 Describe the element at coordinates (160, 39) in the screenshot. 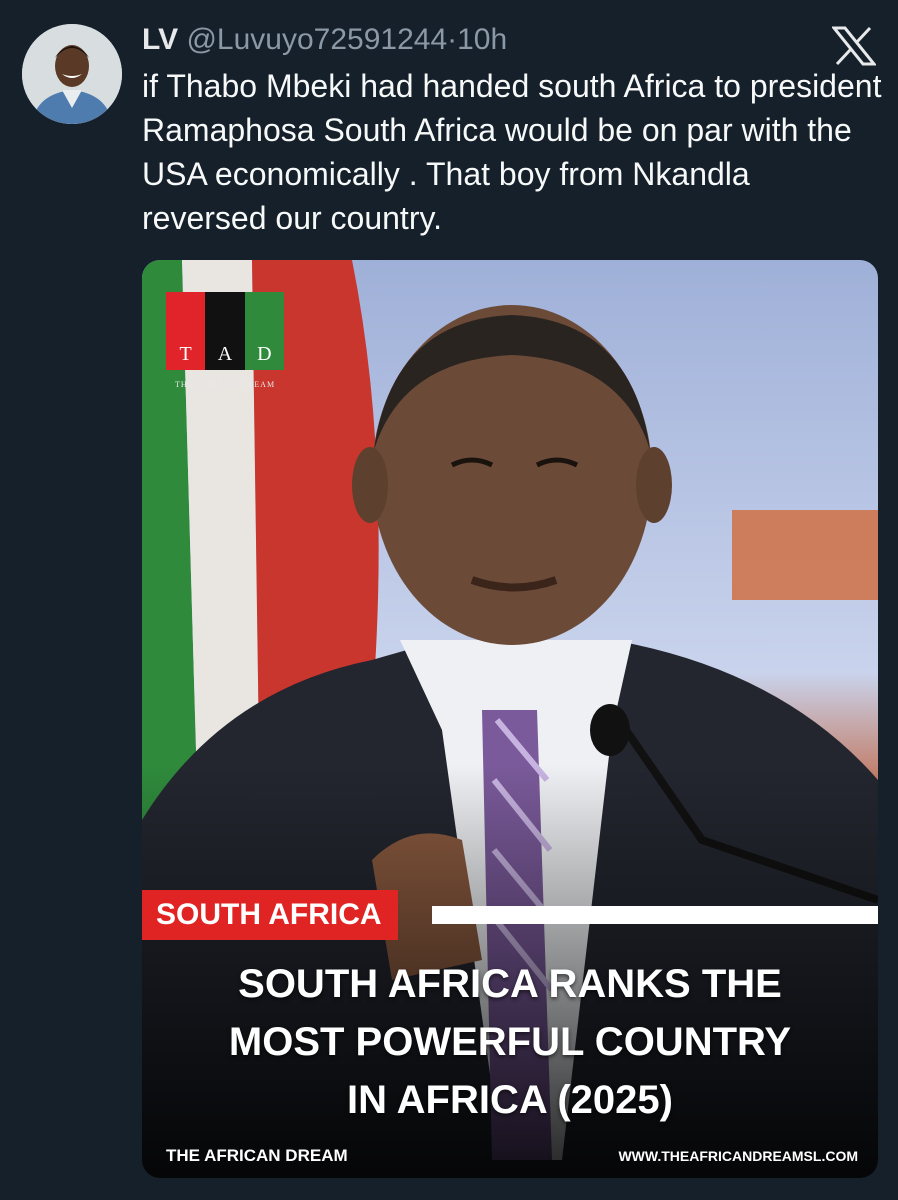

I see `display-name: LV` at that location.